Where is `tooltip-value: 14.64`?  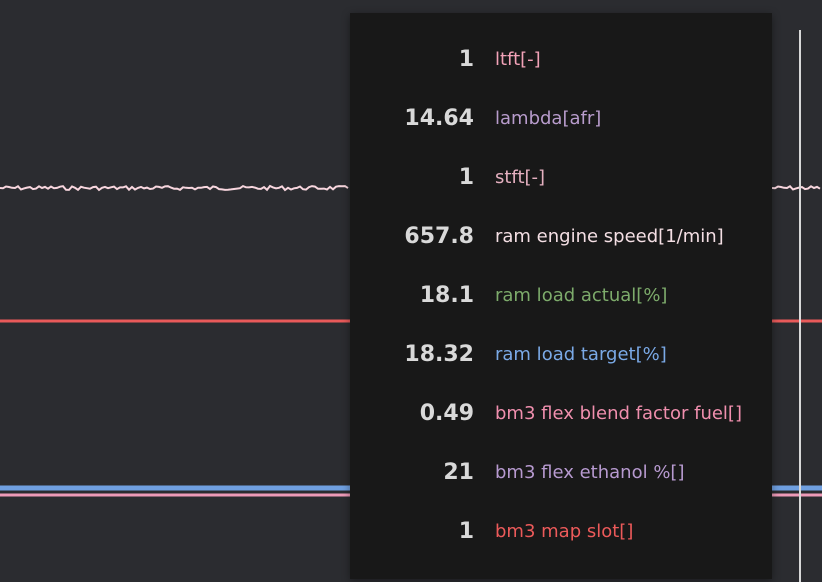
tooltip-value: 14.64 is located at coordinates (439, 118).